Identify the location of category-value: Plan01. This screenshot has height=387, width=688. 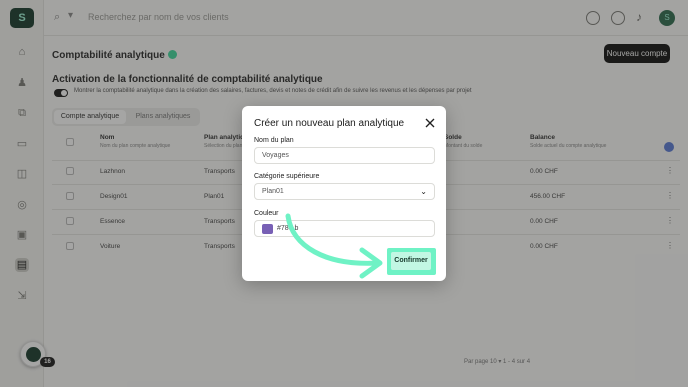
(273, 191).